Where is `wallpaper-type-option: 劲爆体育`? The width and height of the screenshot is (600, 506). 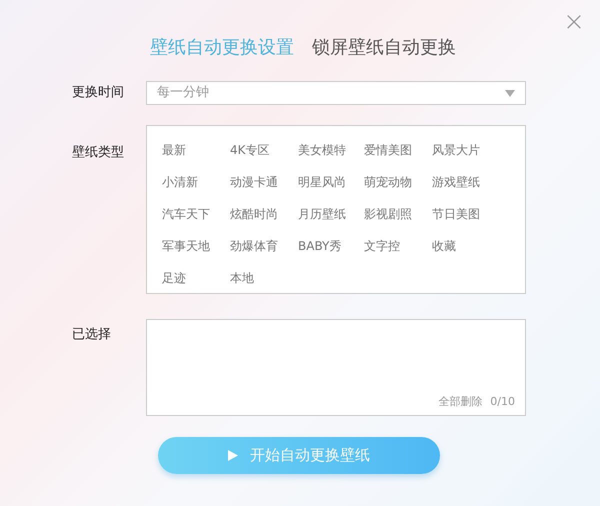
wallpaper-type-option: 劲爆体育 is located at coordinates (264, 246).